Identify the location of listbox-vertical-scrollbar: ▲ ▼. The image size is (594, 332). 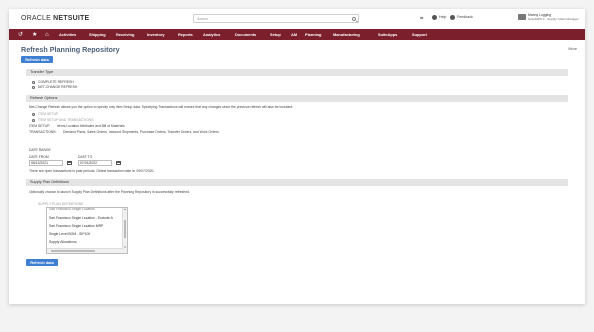
(124, 230).